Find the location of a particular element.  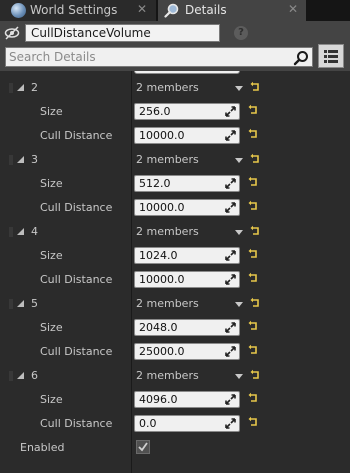

cull-distance-property-row: Cull Distance 10000.0 is located at coordinates (175, 136).